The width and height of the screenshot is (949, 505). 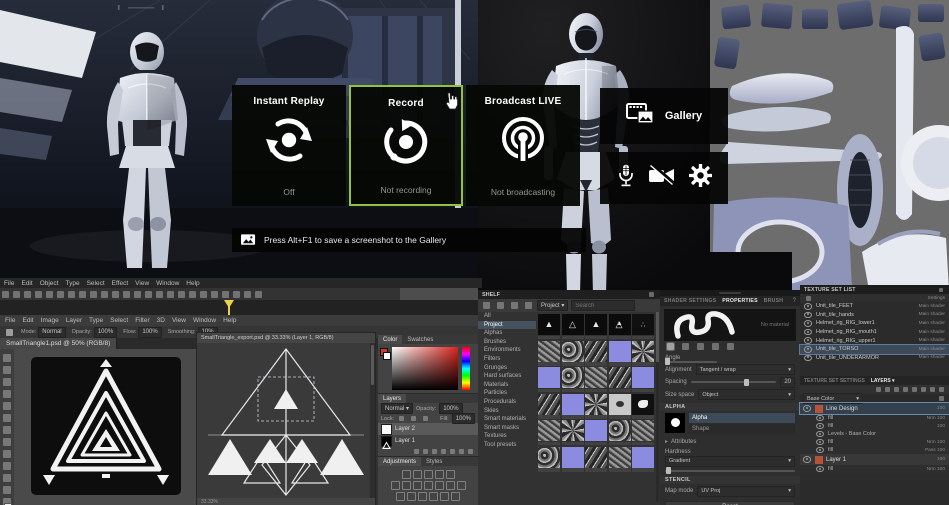 I want to click on shelf-category-tool-presets: Tool presets, so click(x=507, y=445).